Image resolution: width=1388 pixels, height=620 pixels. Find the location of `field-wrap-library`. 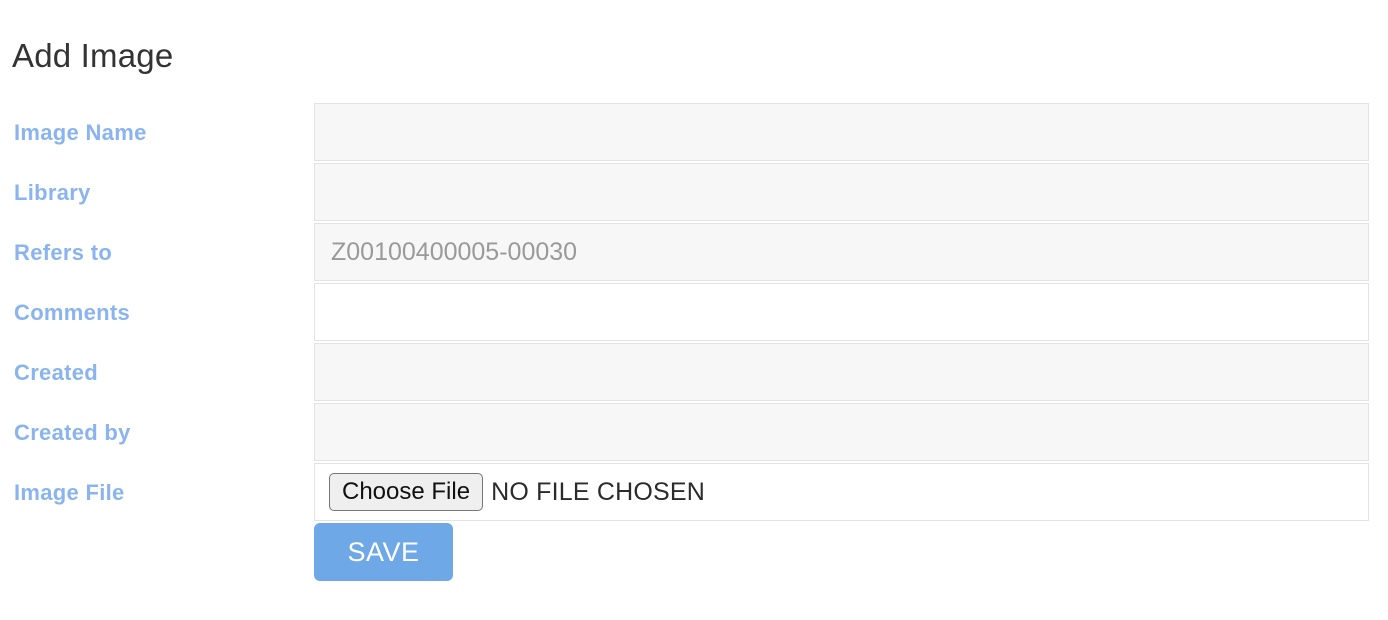

field-wrap-library is located at coordinates (841, 192).